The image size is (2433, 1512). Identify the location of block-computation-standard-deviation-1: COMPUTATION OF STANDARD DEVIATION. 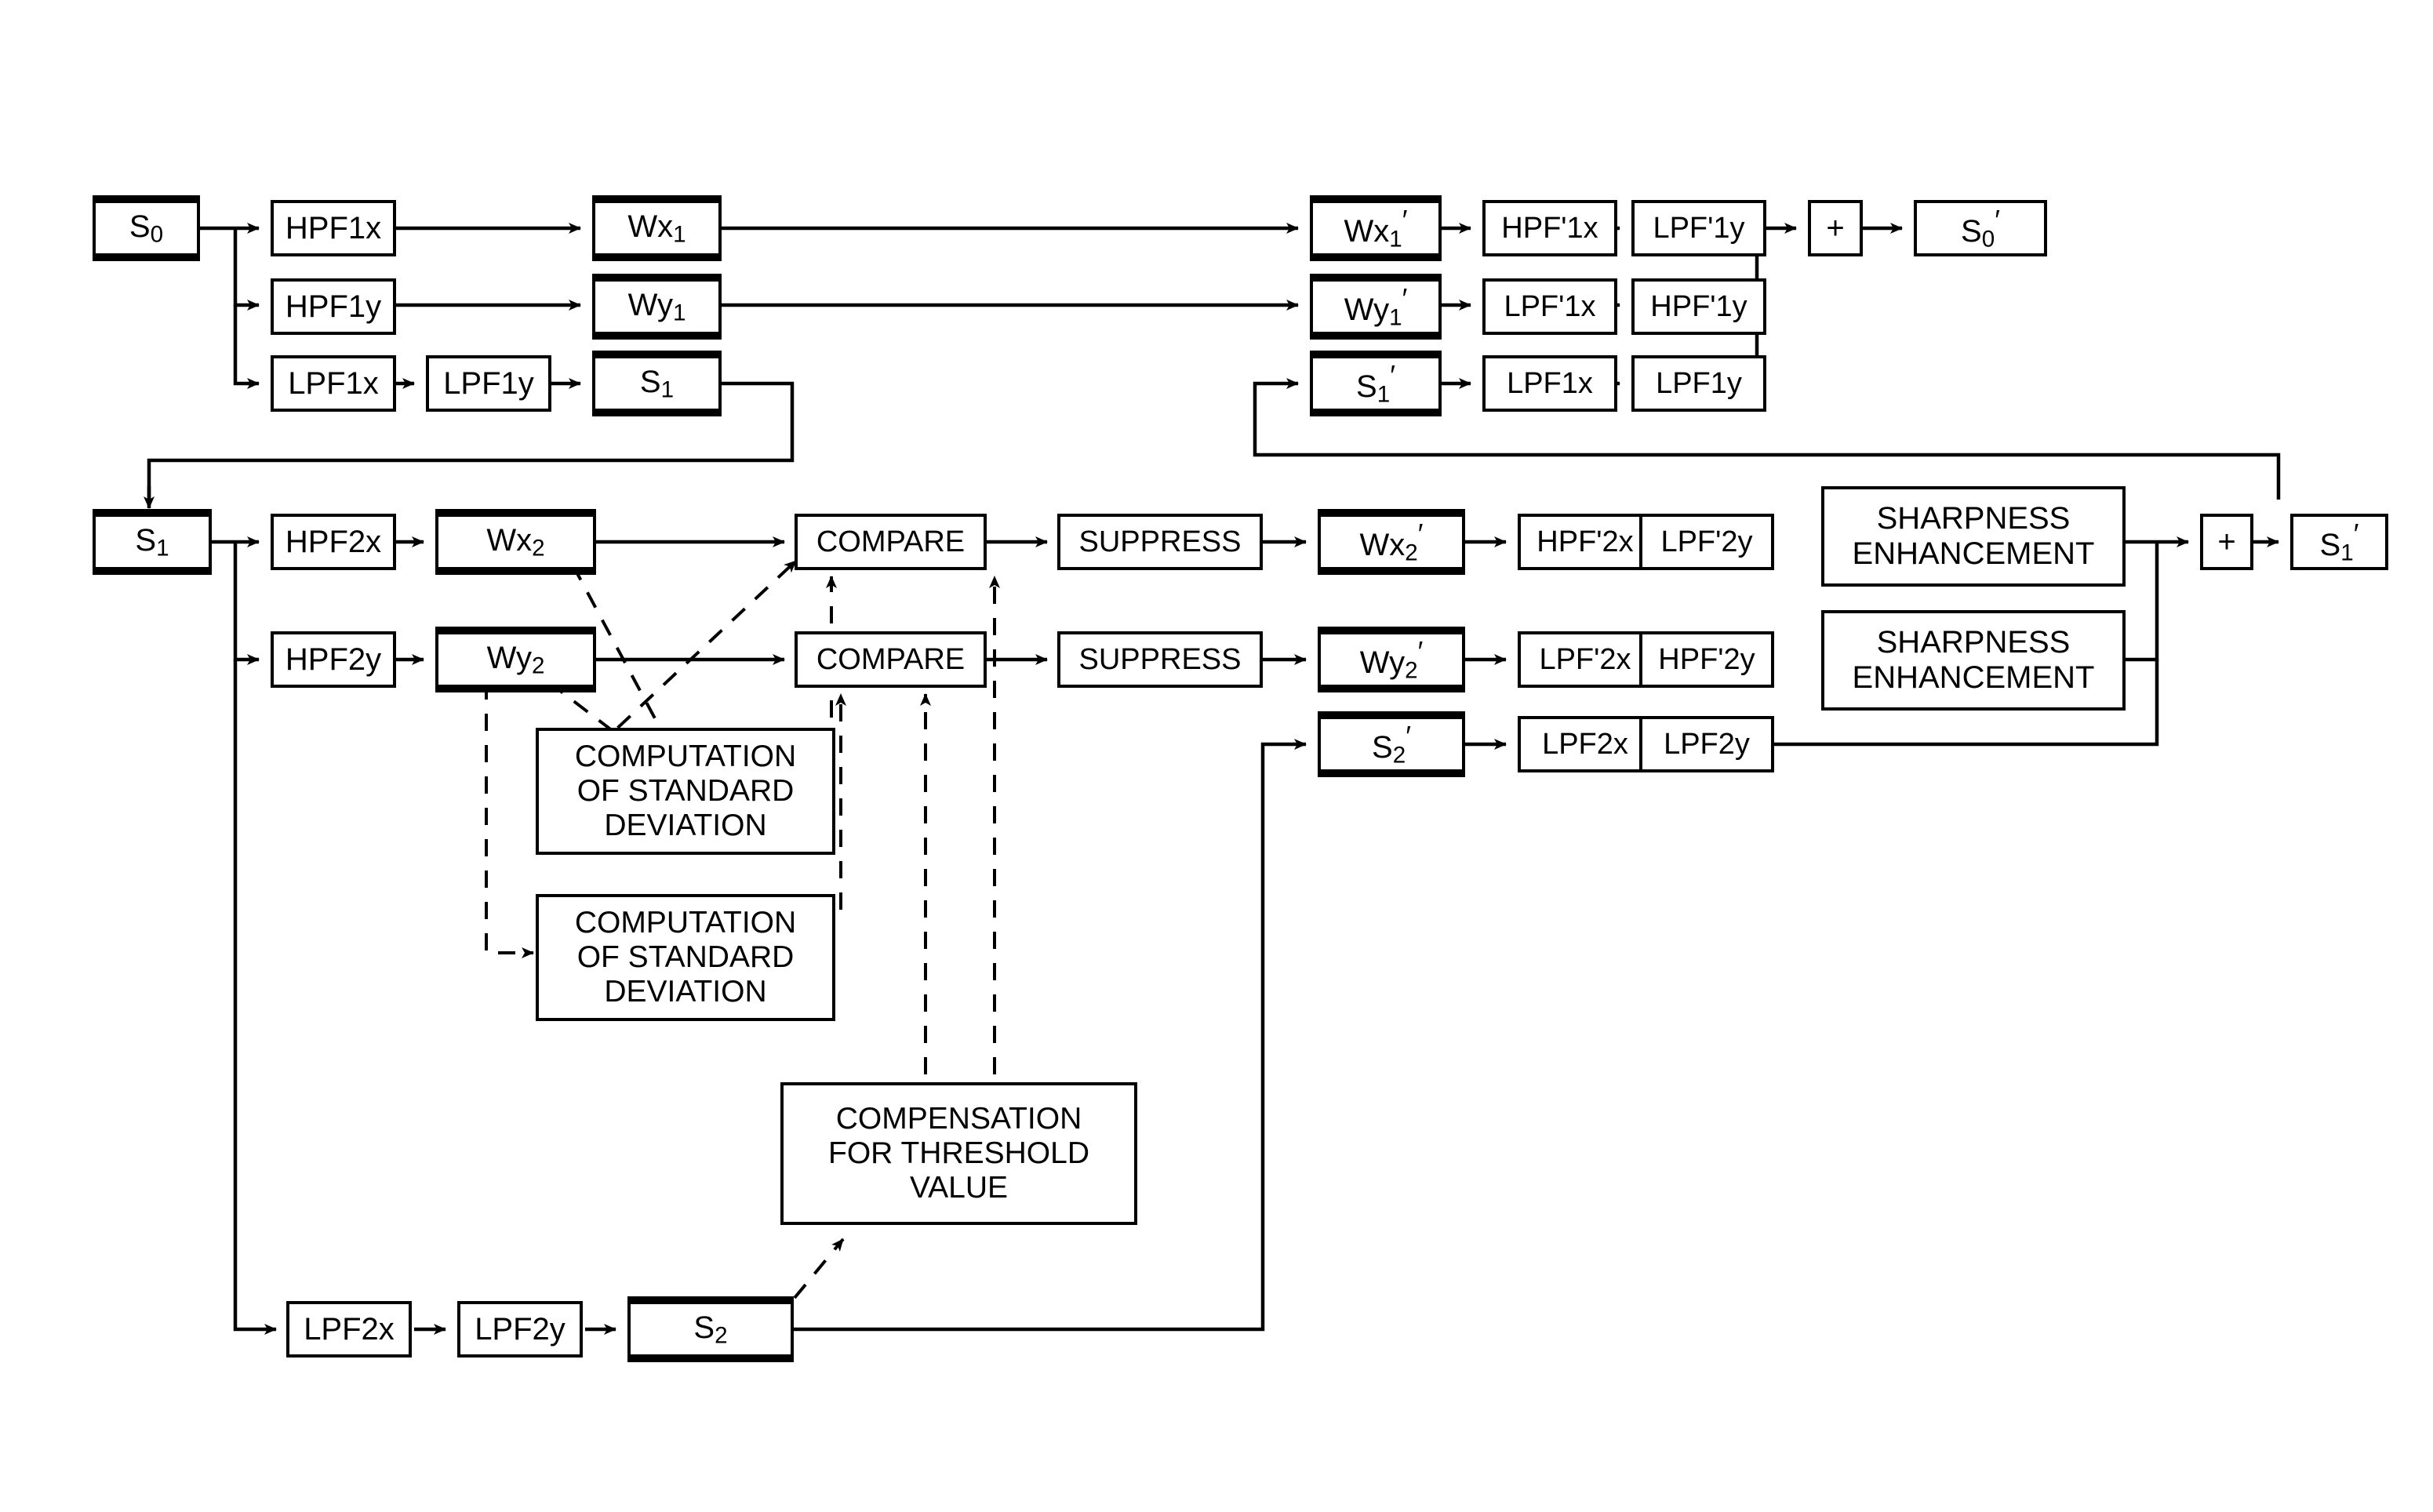
(686, 791).